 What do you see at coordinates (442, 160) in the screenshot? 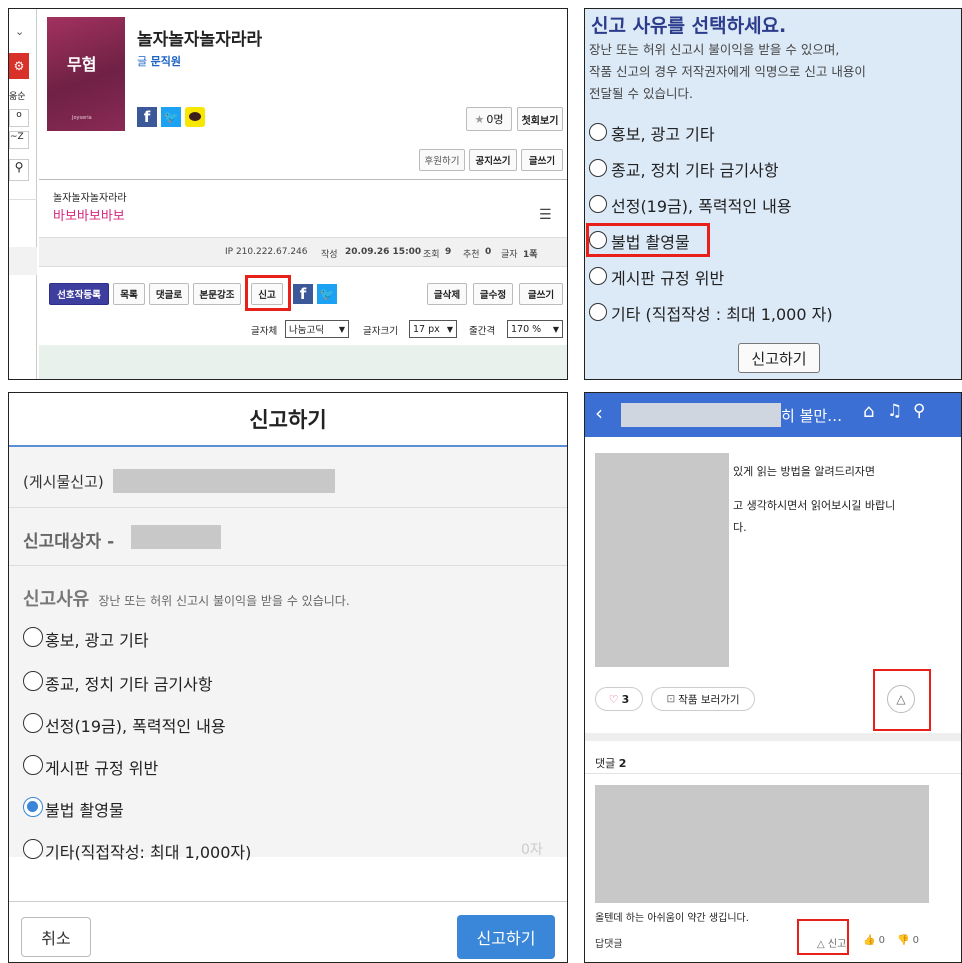
I see `donate-button: 후원하기` at bounding box center [442, 160].